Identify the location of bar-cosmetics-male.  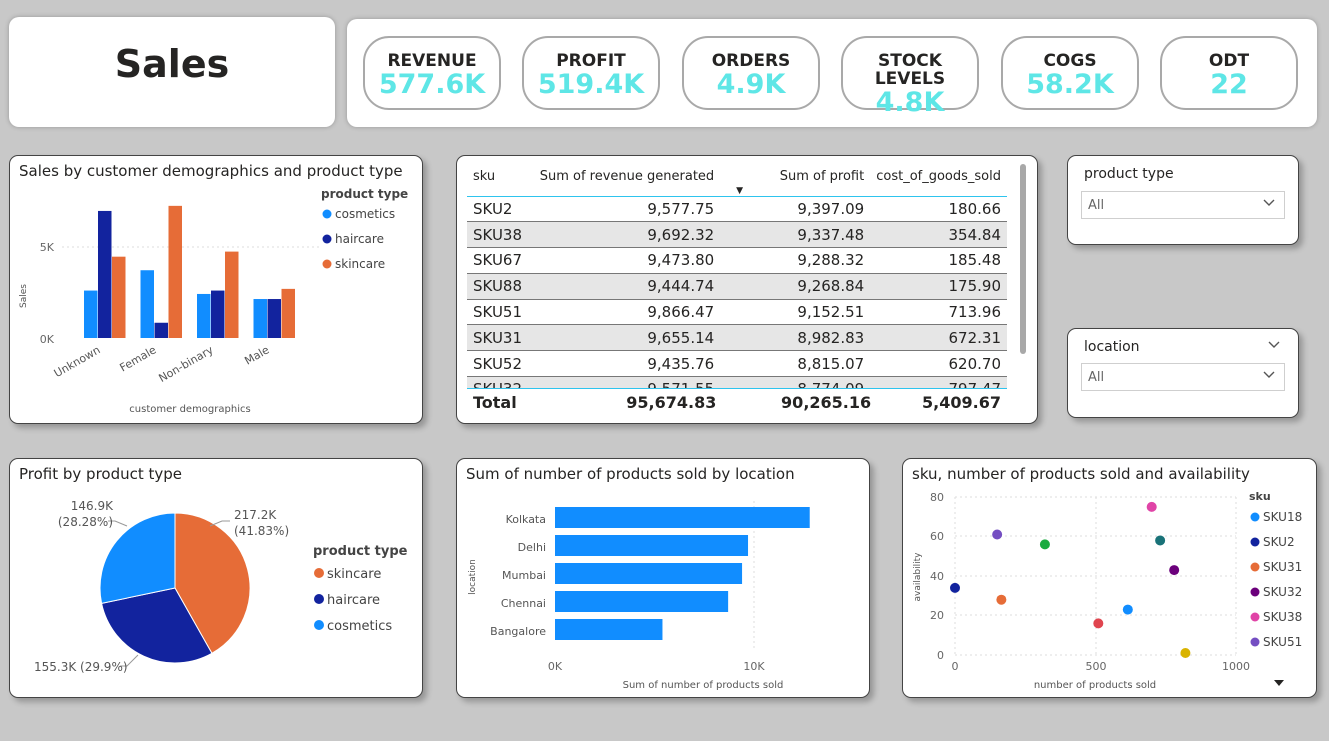
(260, 318).